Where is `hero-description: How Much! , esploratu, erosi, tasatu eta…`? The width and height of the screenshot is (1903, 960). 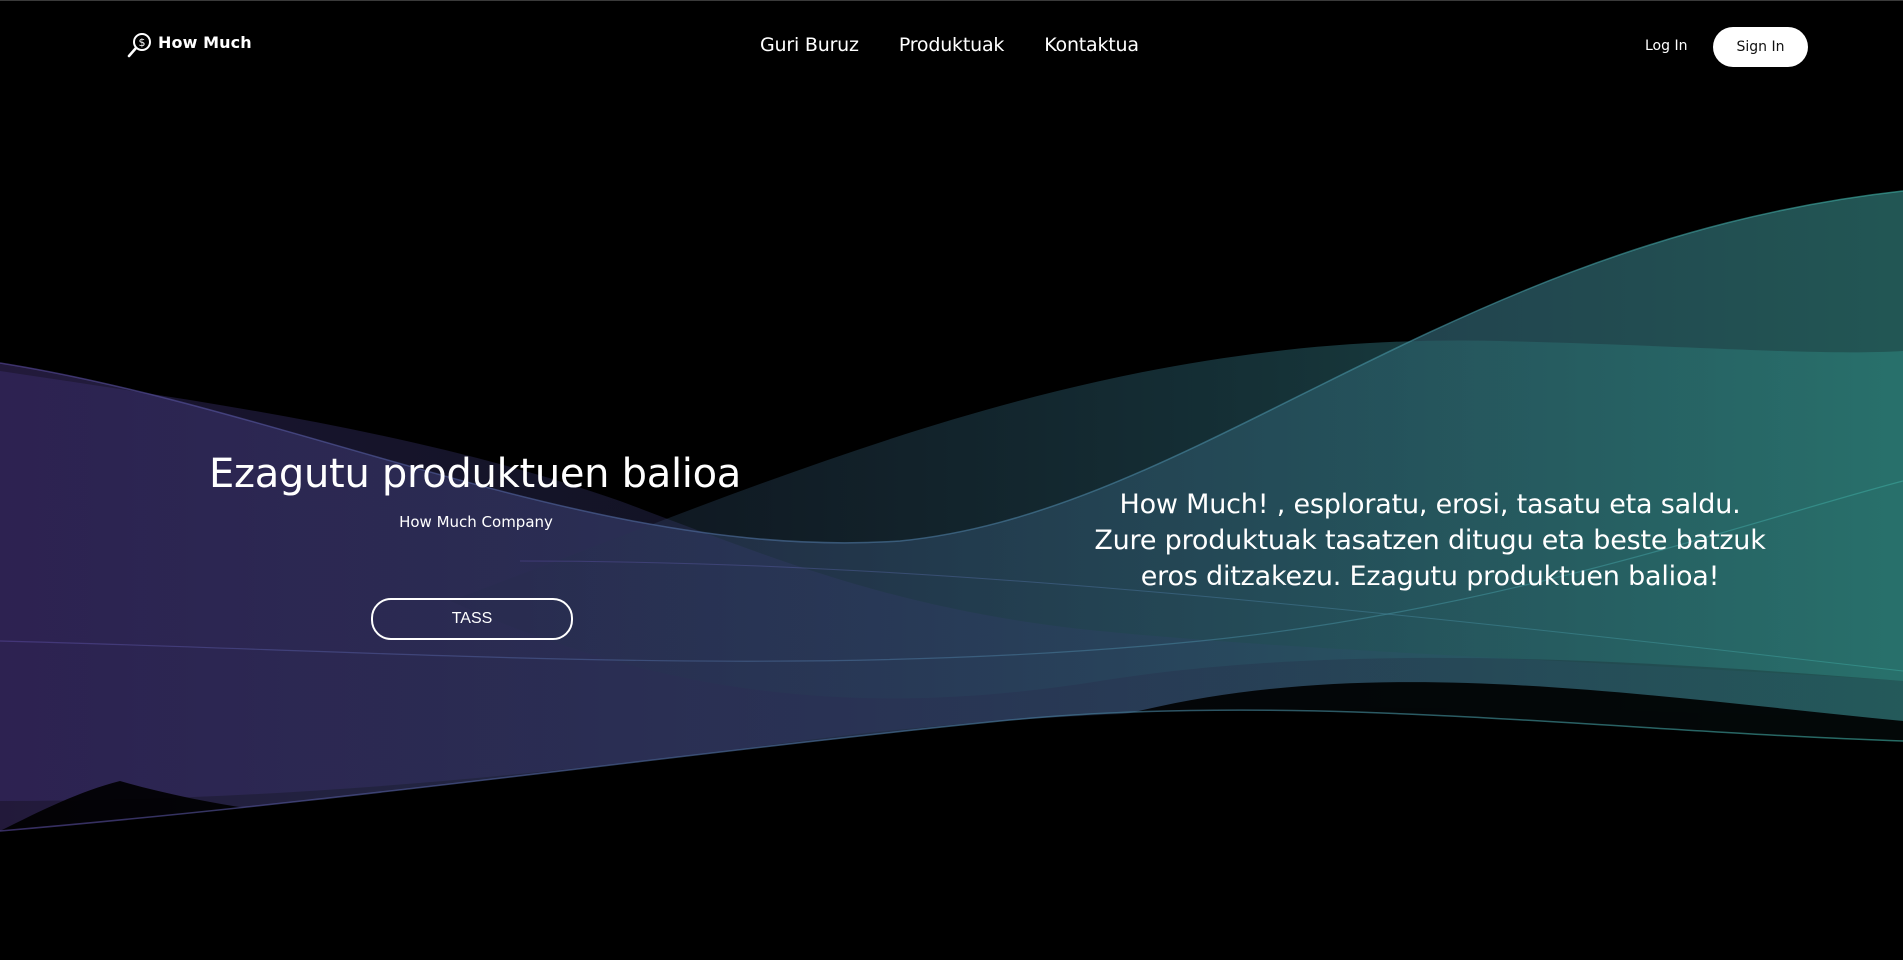
hero-description: How Much! , esploratu, erosi, tasatu eta… is located at coordinates (1430, 541).